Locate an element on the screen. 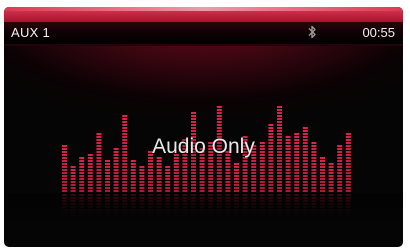  clock-display: 00:55 is located at coordinates (378, 32).